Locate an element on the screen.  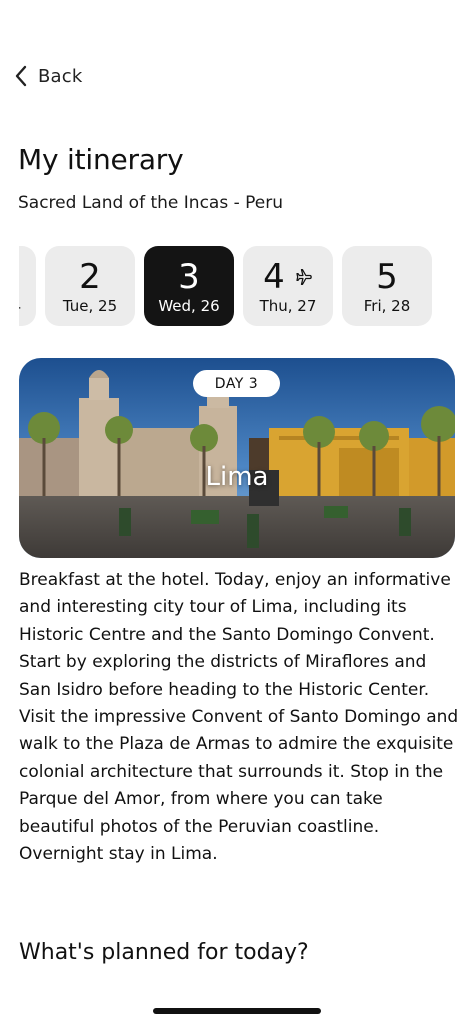
city-name: Lima is located at coordinates (237, 477).